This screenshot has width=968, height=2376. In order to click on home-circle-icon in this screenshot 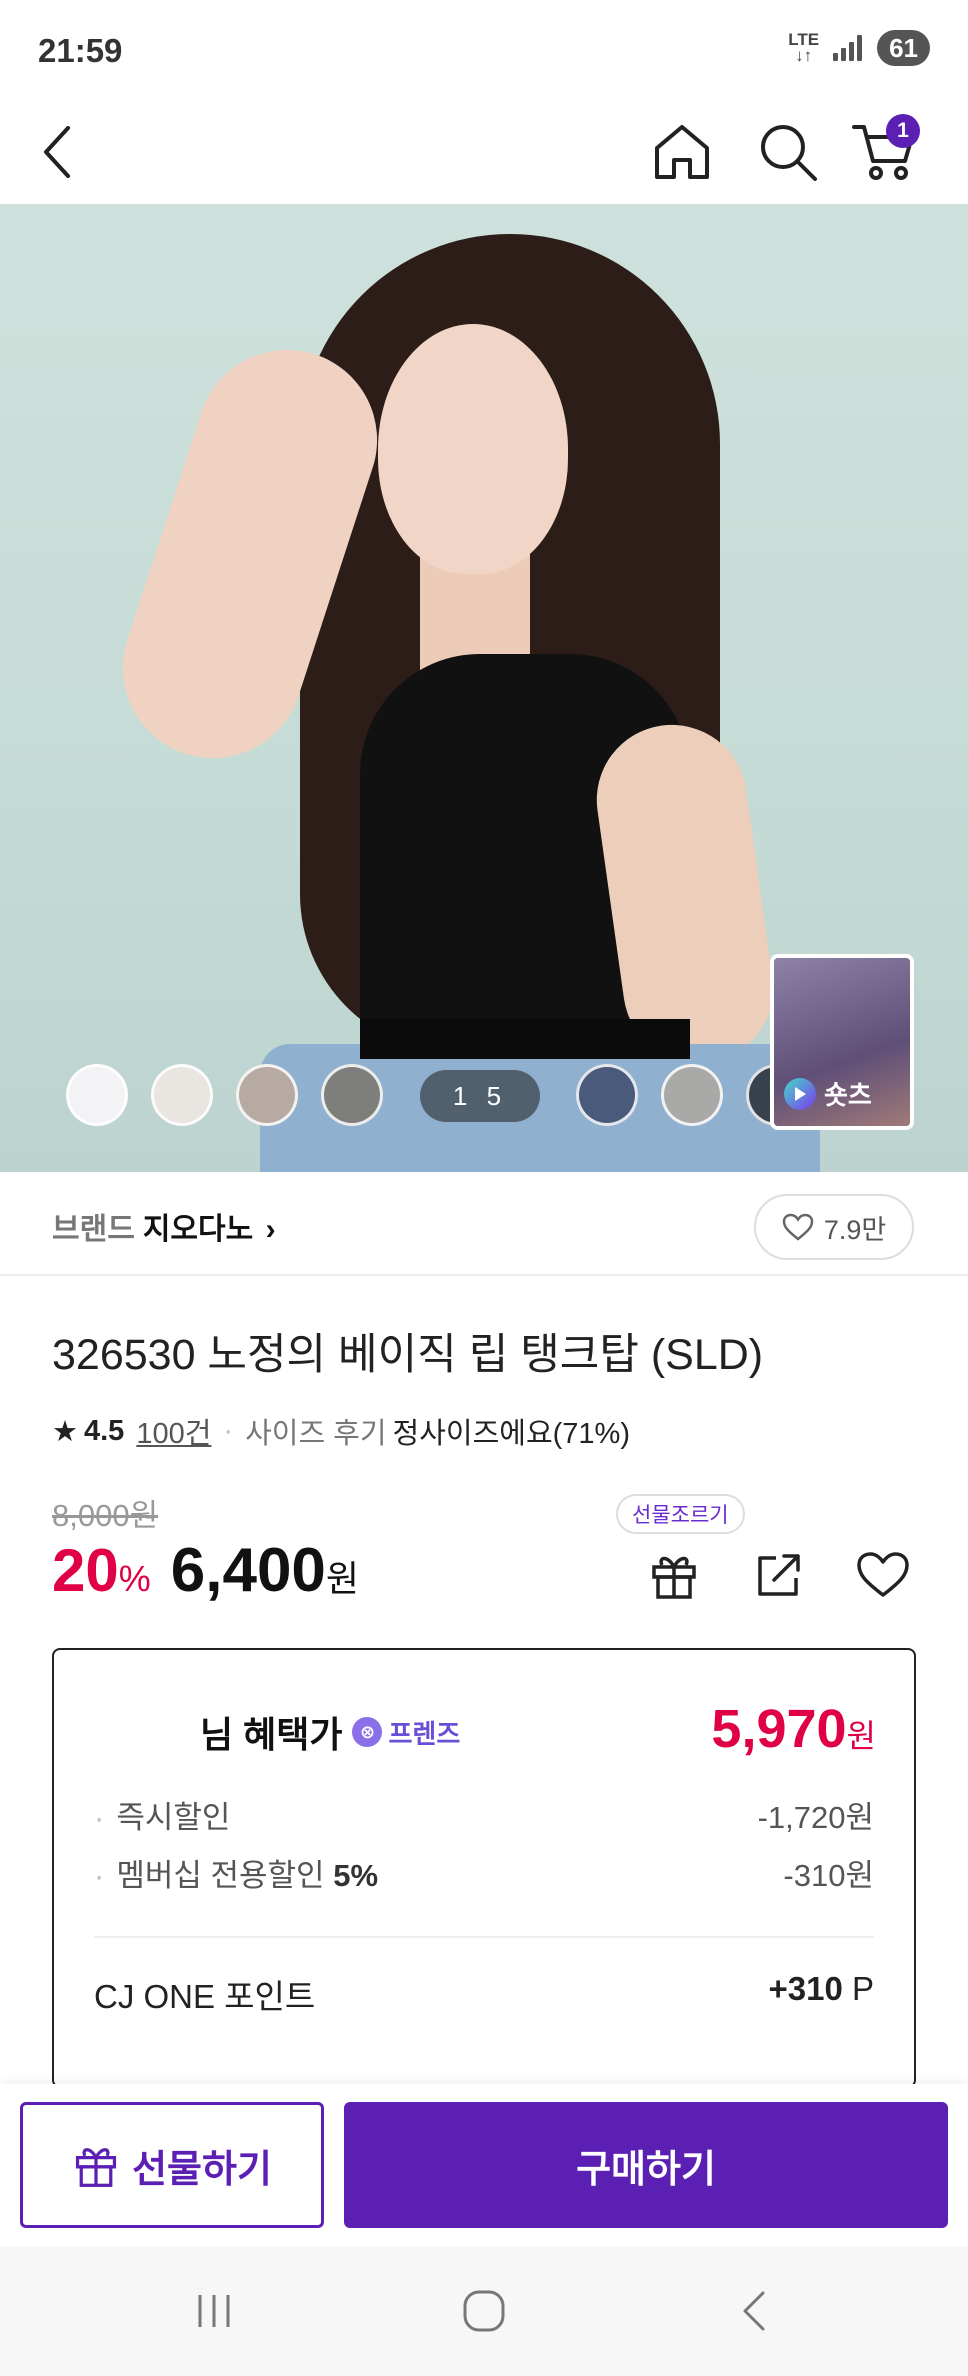, I will do `click(484, 2311)`.